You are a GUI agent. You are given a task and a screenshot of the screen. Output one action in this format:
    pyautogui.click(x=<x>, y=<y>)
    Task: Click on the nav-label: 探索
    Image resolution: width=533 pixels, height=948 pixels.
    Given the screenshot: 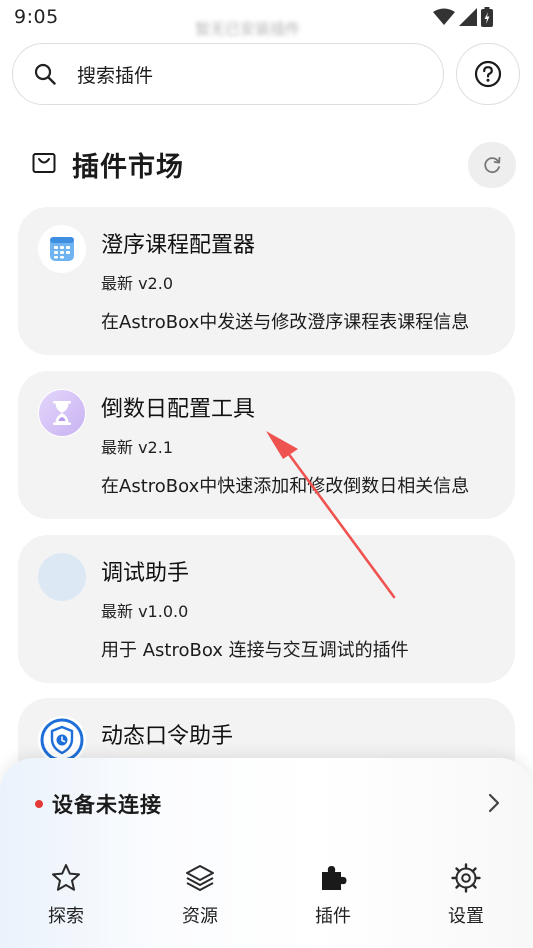 What is the action you would take?
    pyautogui.click(x=66, y=916)
    